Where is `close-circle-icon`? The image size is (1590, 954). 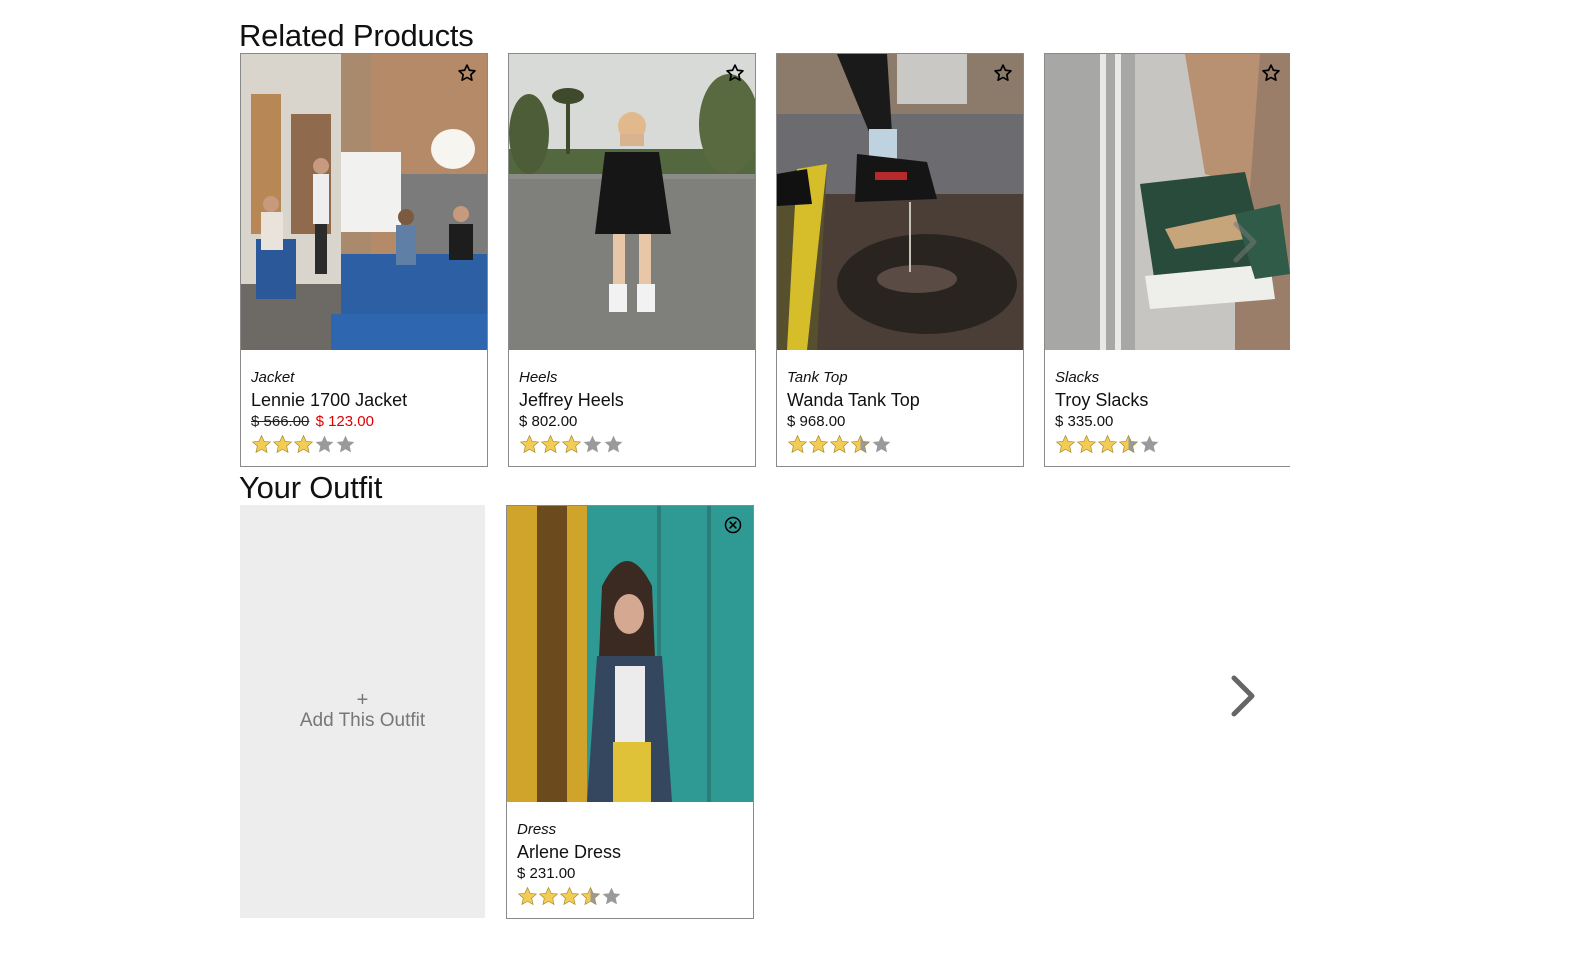
close-circle-icon is located at coordinates (733, 525).